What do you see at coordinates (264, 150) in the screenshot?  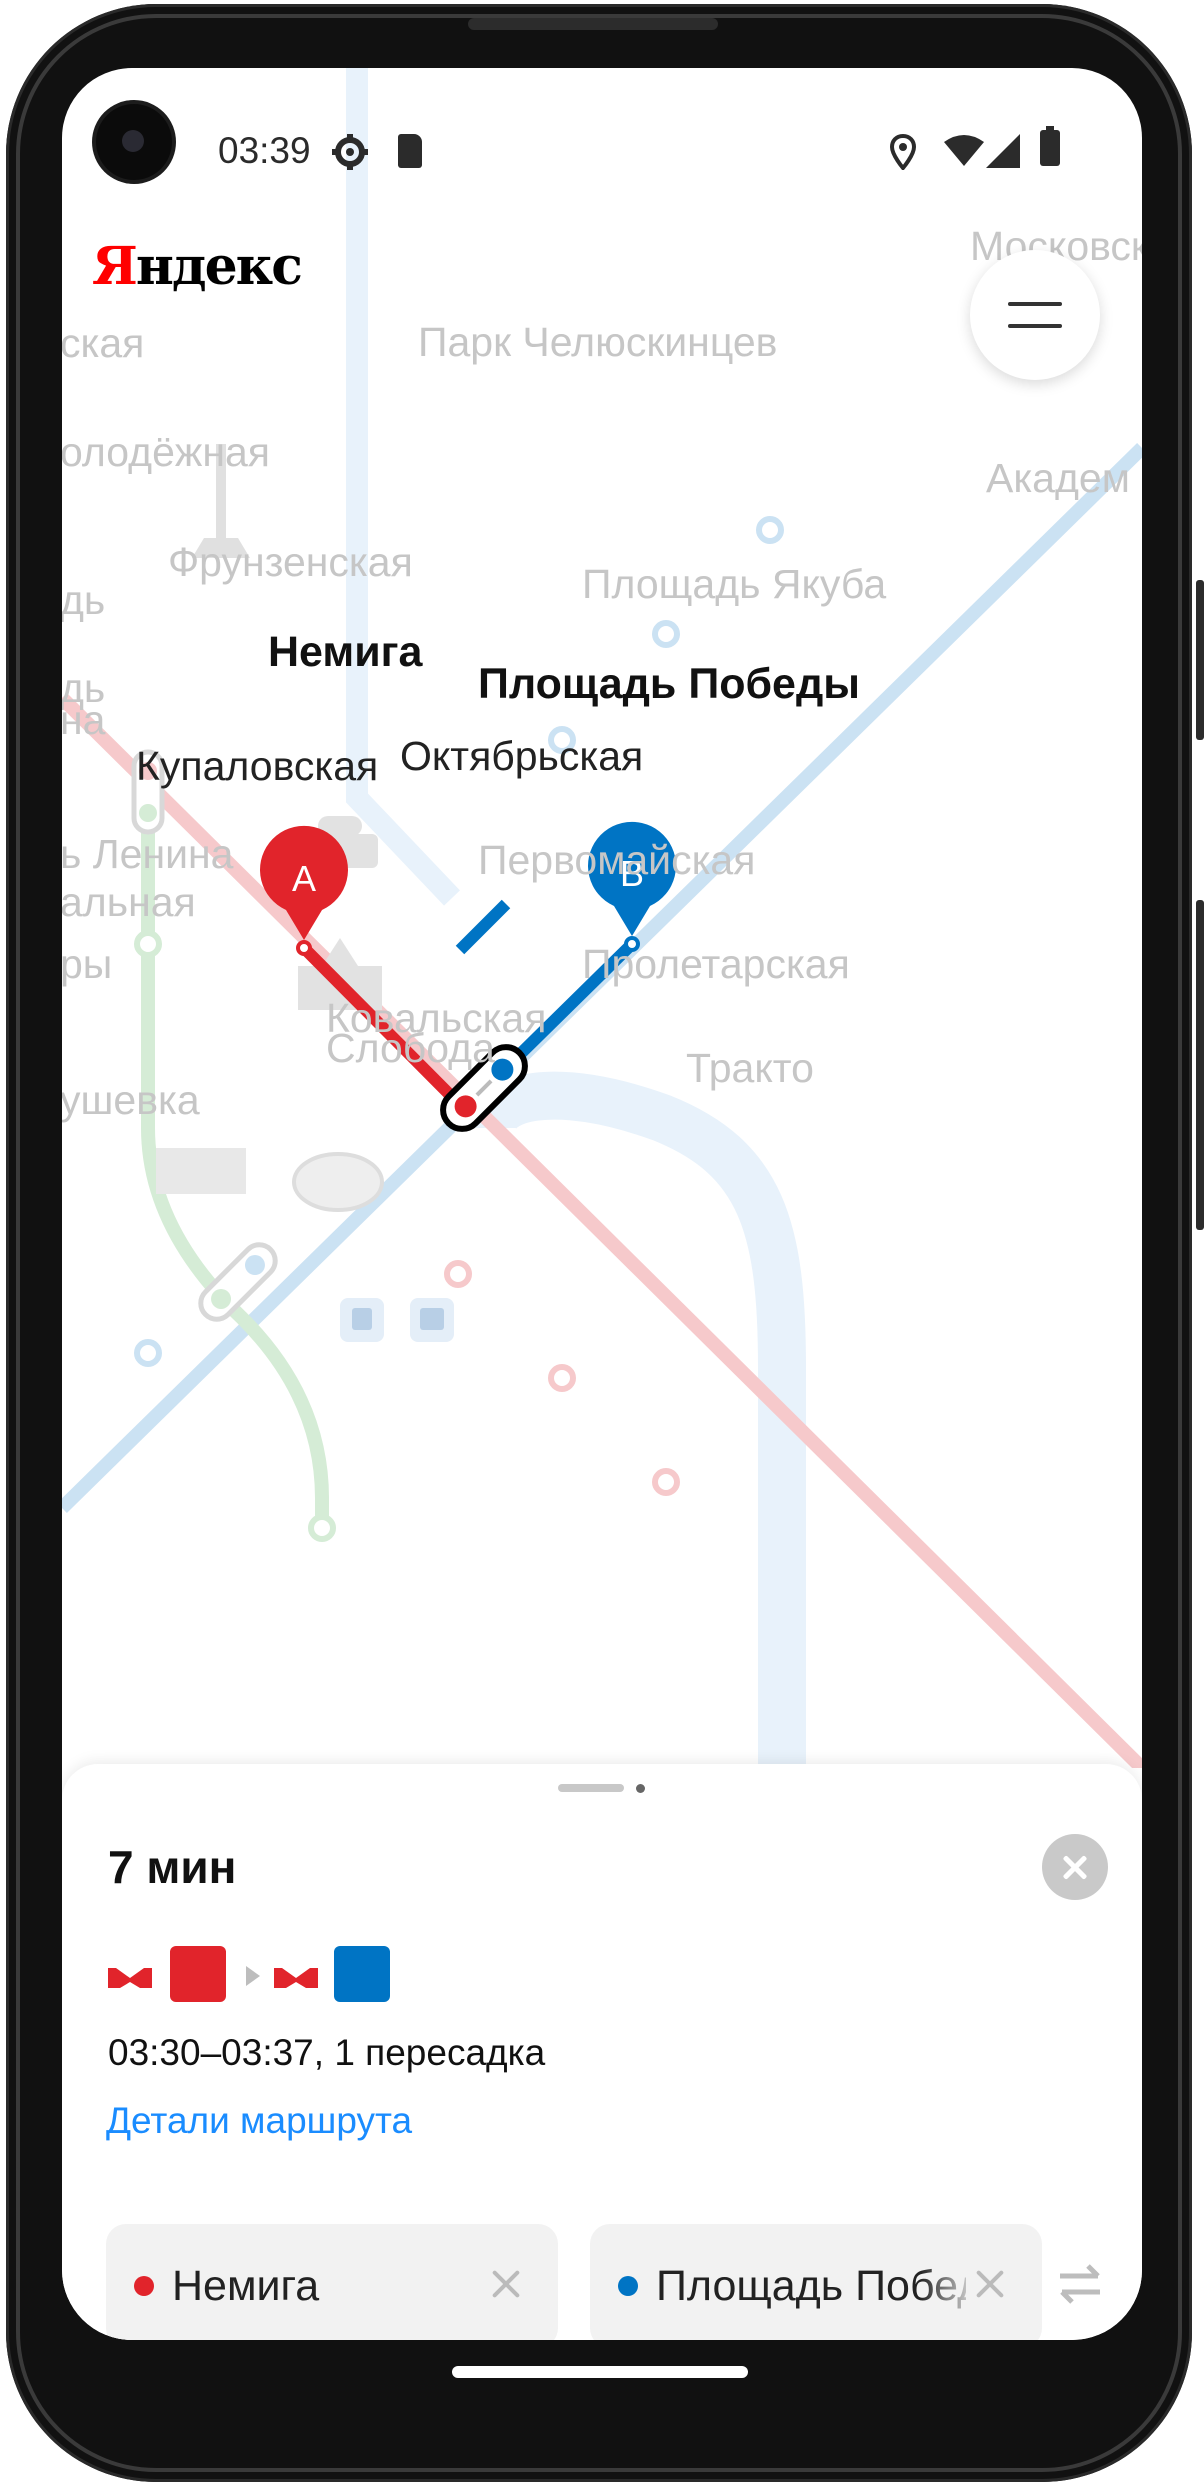 I see `status-time: 03:39` at bounding box center [264, 150].